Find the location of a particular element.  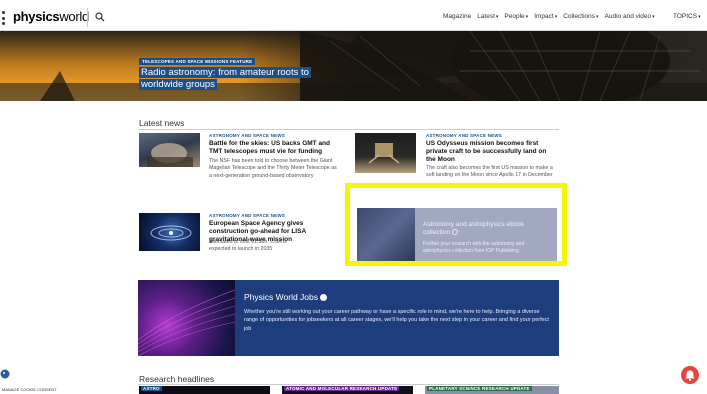

research-category-tag: ATOMIC AND MOLECULAR RESEARCH UPDATE is located at coordinates (342, 388).